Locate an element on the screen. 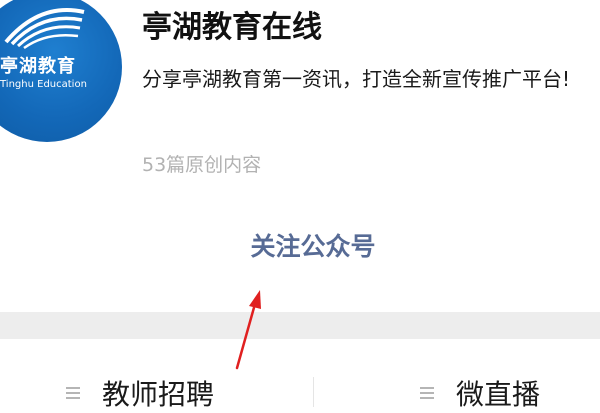 This screenshot has height=413, width=600. avatar: 亭湖教育 Tinghu Education is located at coordinates (61, 71).